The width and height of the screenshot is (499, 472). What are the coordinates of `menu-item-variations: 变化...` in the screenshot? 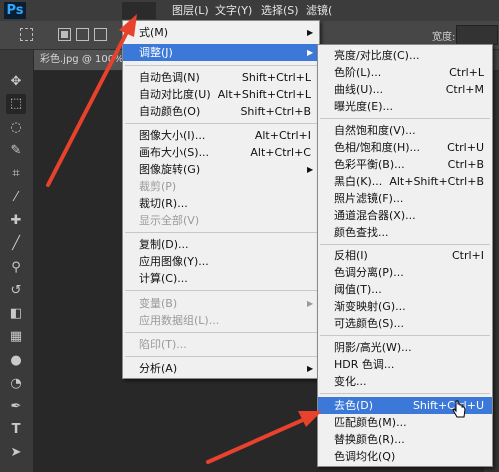 It's located at (405, 381).